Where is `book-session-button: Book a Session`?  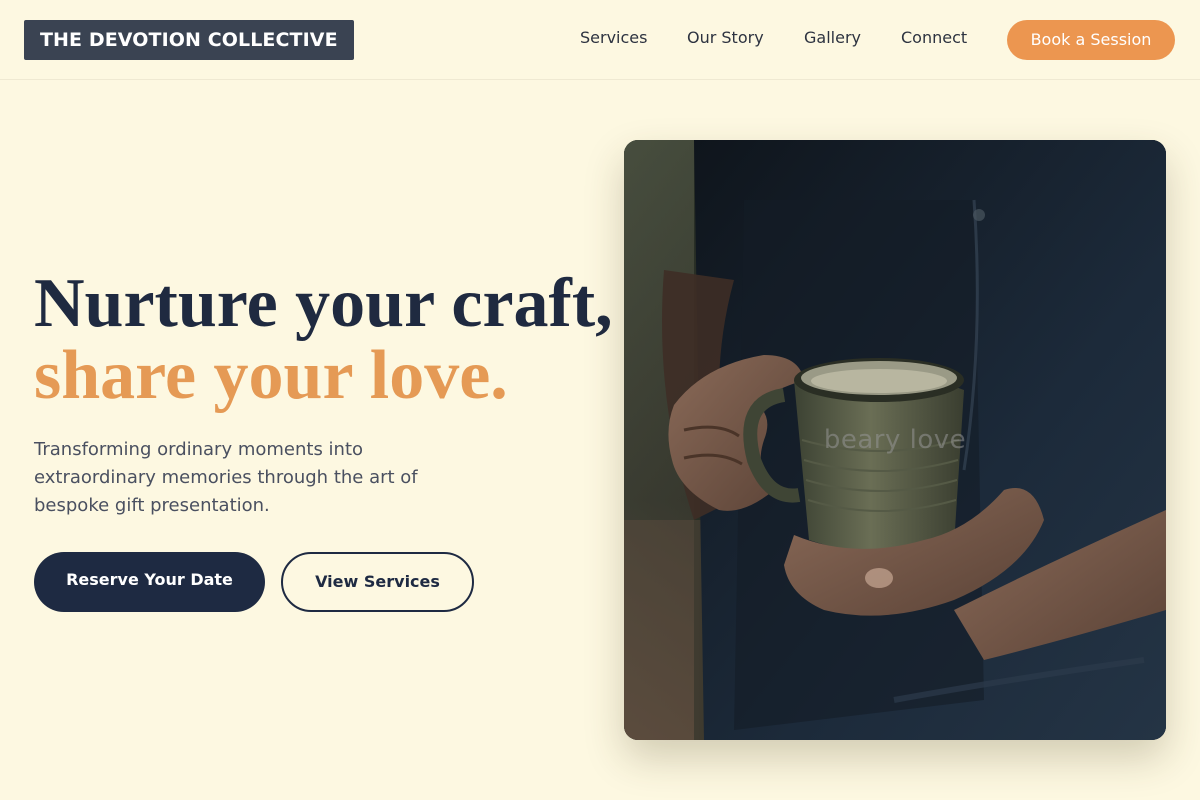 book-session-button: Book a Session is located at coordinates (1091, 40).